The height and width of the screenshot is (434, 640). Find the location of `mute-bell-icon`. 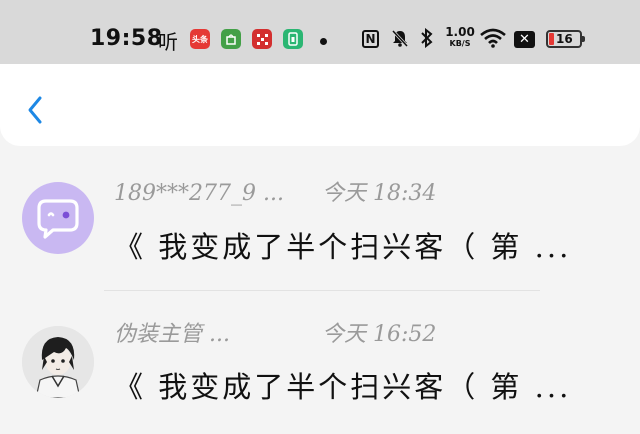

mute-bell-icon is located at coordinates (400, 40).